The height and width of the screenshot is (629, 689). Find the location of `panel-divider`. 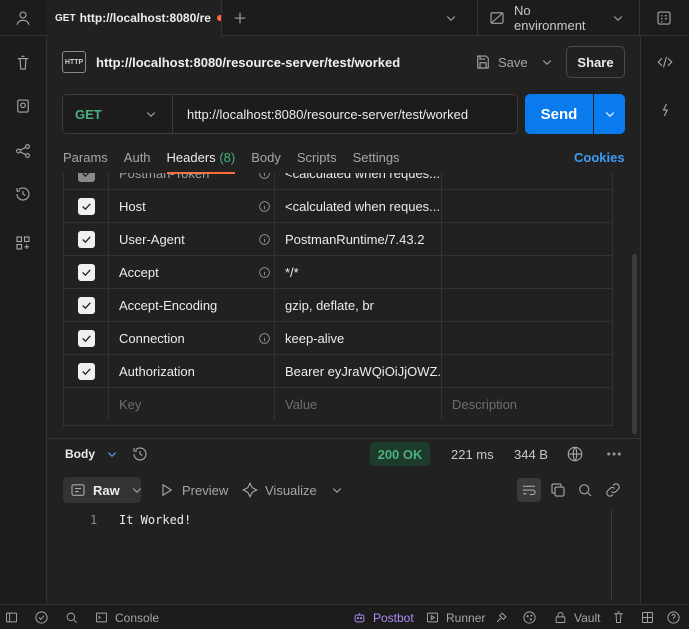

panel-divider is located at coordinates (343, 438).